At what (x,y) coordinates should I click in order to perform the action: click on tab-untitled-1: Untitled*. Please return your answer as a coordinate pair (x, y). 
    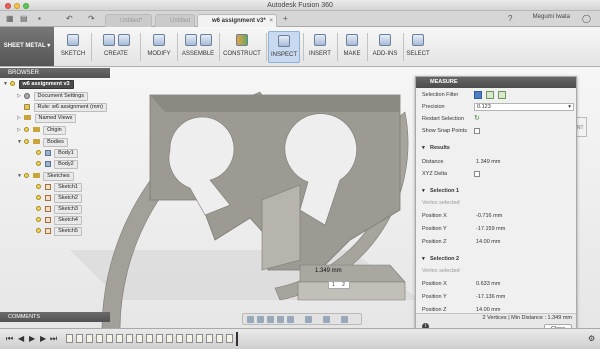
    Looking at the image, I should click on (128, 20).